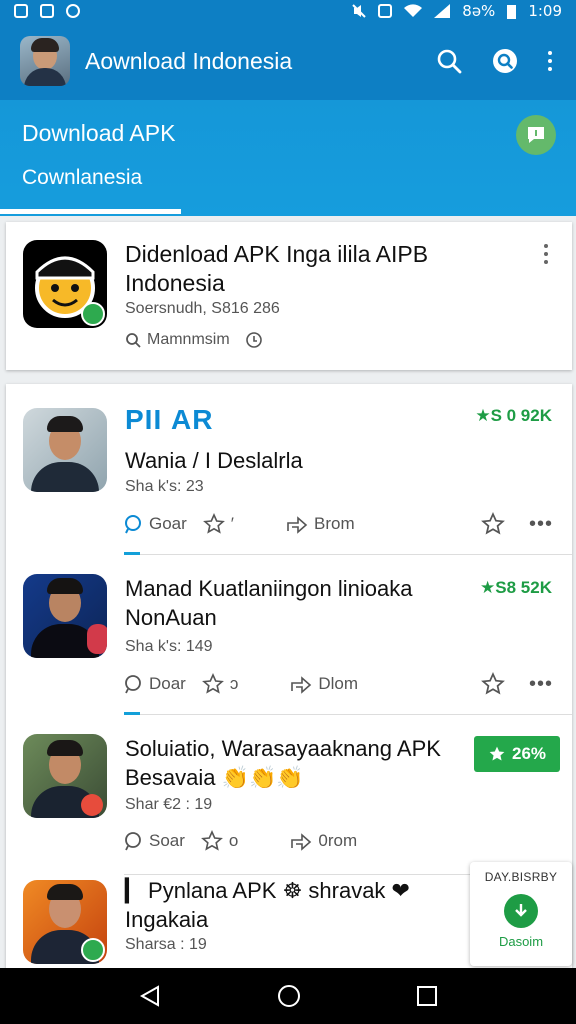  I want to click on float-card-title: DAY.BISRBY, so click(521, 877).